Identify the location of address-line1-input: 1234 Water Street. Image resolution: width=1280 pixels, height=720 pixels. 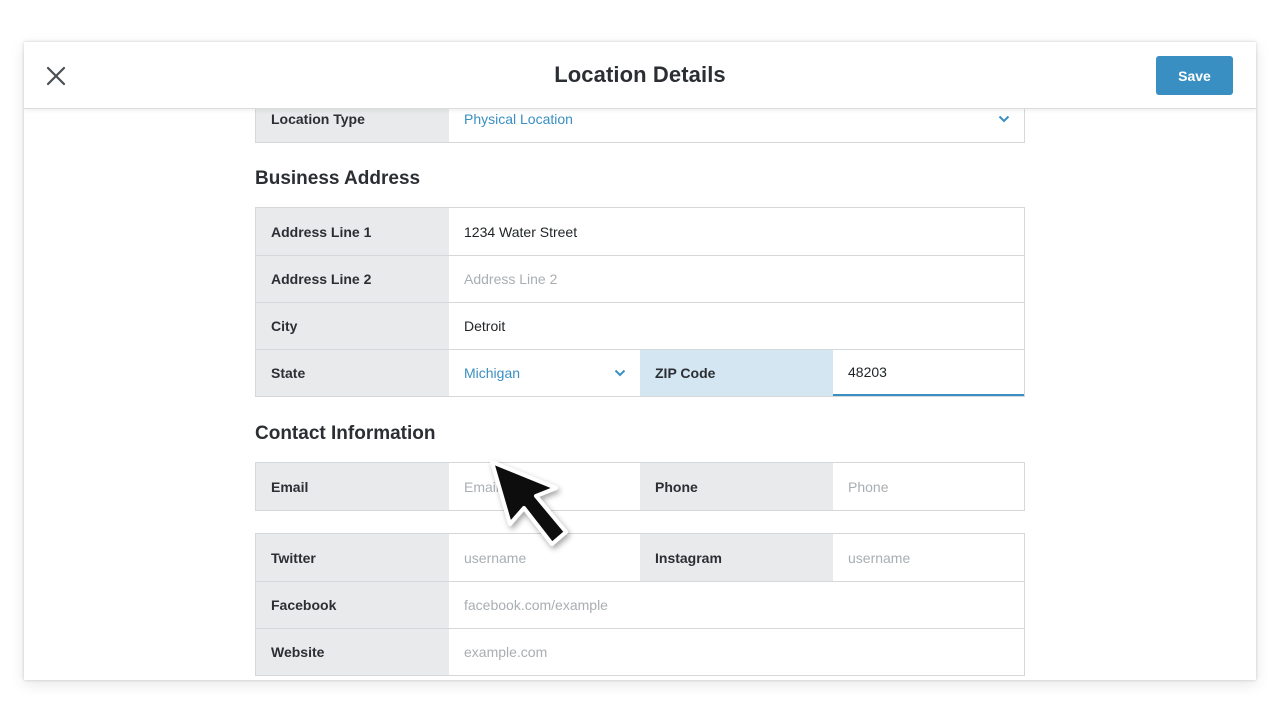
(736, 231).